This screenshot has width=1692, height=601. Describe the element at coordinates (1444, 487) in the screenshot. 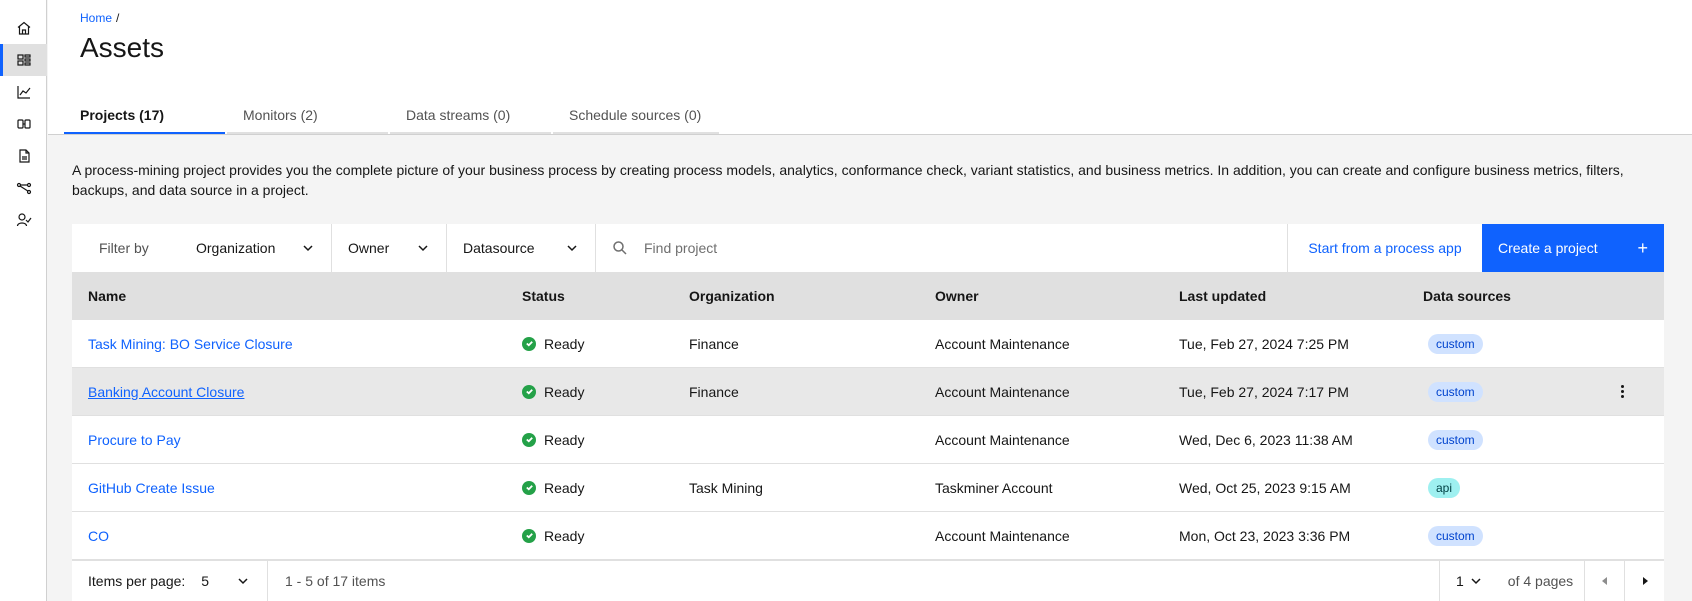

I see `data-source-tag: api` at that location.